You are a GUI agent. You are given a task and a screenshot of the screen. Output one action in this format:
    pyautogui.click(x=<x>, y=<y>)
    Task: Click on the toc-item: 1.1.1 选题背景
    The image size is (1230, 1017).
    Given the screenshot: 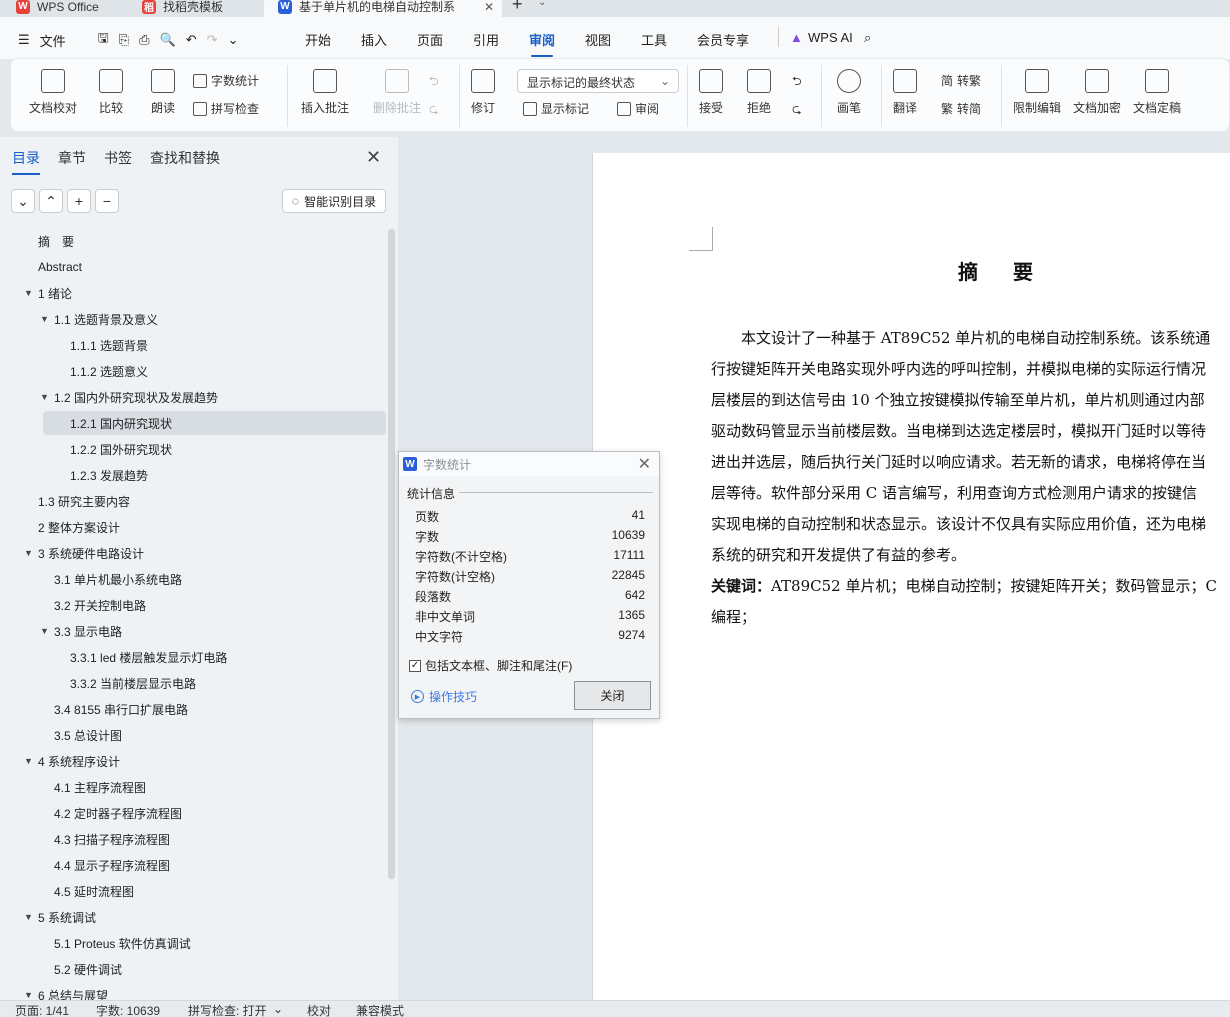 What is the action you would take?
    pyautogui.click(x=193, y=345)
    